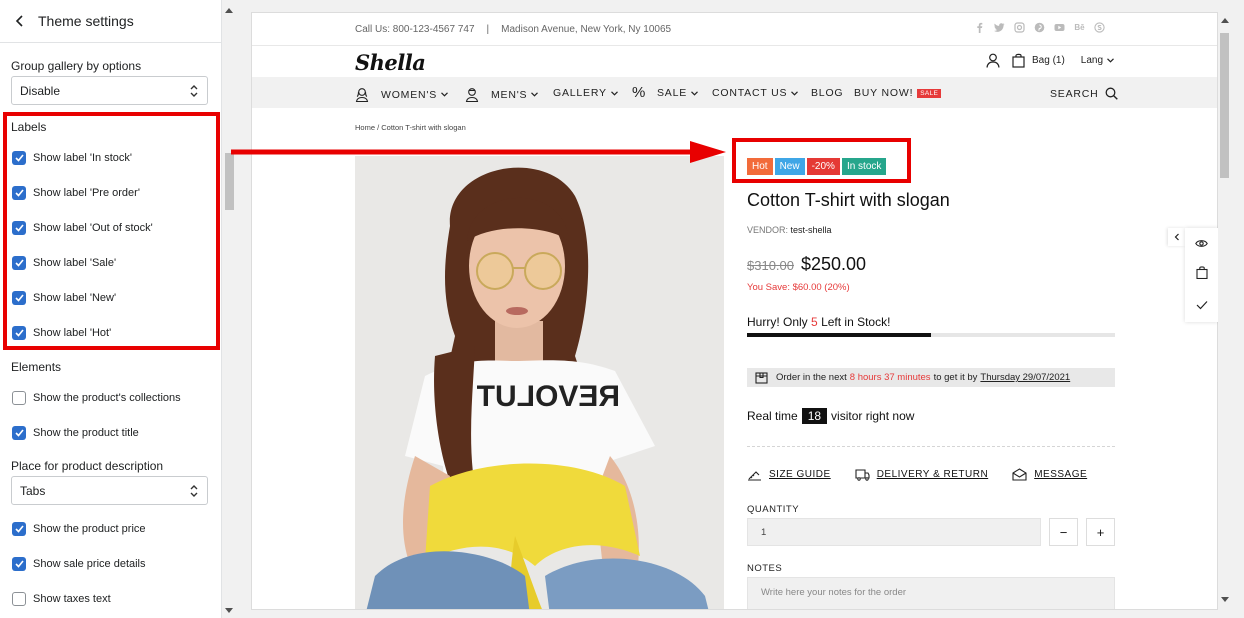  What do you see at coordinates (1100, 532) in the screenshot?
I see `quantity-increase-button: +` at bounding box center [1100, 532].